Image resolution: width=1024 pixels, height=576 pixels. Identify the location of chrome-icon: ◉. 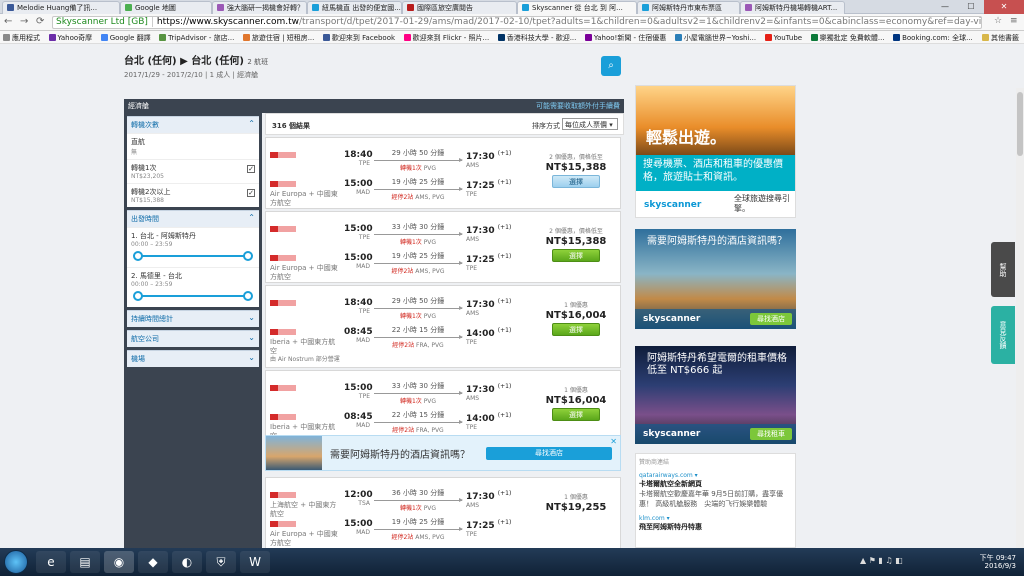
(119, 562).